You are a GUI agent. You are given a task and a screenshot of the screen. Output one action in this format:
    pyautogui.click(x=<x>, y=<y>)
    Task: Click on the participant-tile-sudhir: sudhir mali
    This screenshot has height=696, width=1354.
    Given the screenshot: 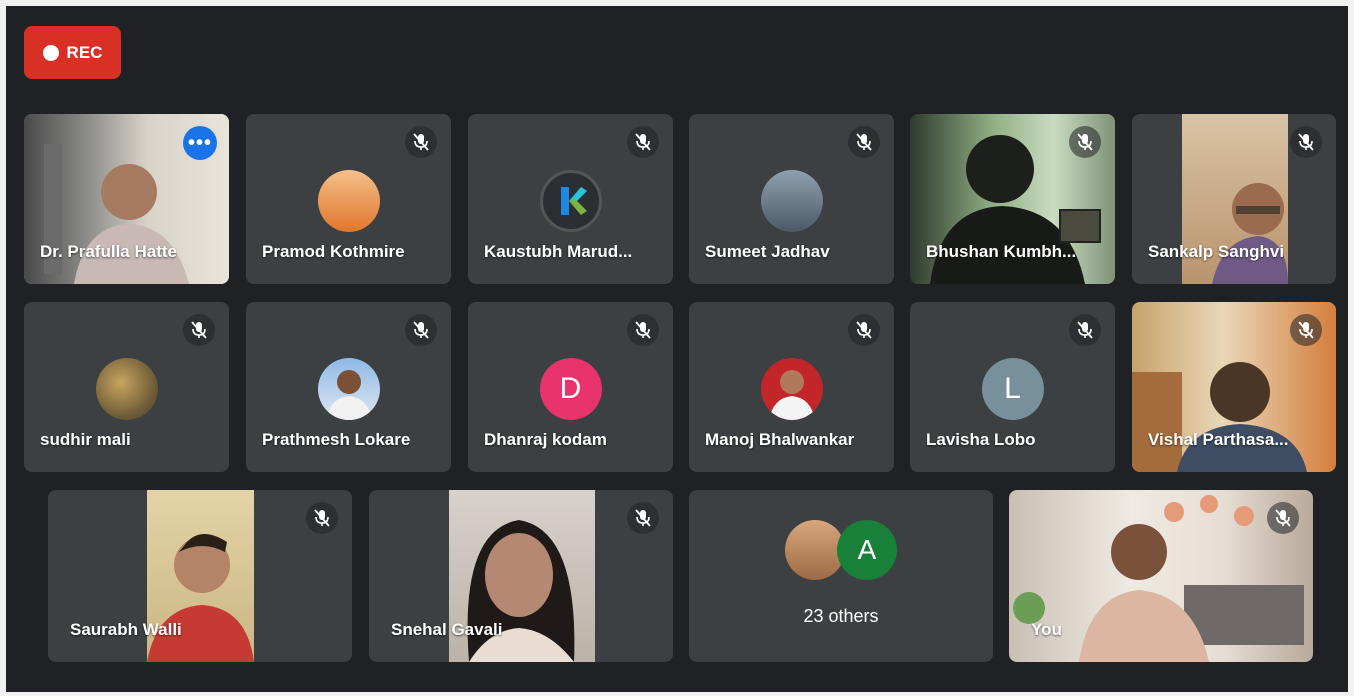 What is the action you would take?
    pyautogui.click(x=126, y=387)
    